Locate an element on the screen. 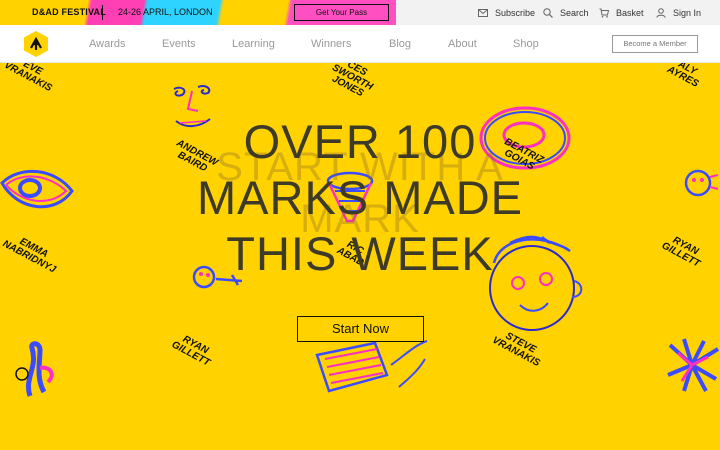 This screenshot has width=720, height=450. scribble-doodle-icon is located at coordinates (371, 366).